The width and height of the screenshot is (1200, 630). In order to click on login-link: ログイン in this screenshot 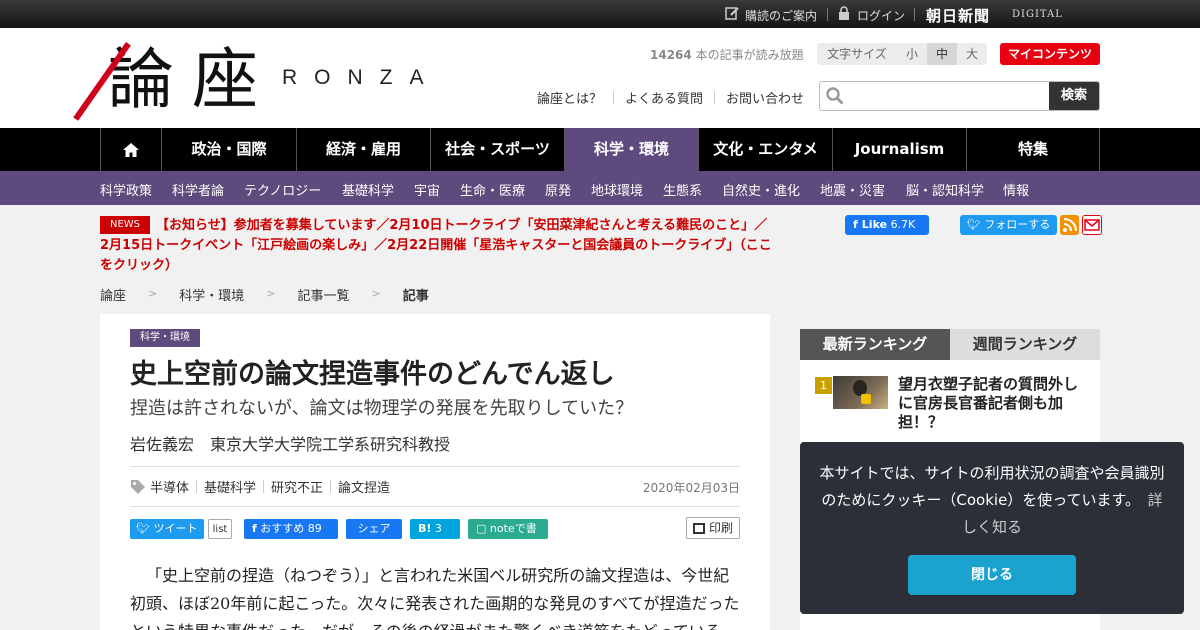, I will do `click(881, 15)`.